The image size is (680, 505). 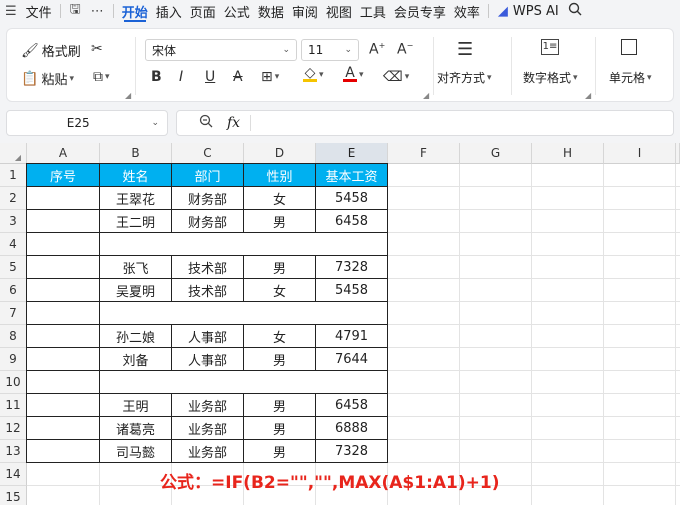 I want to click on row-header: 7, so click(x=13, y=313).